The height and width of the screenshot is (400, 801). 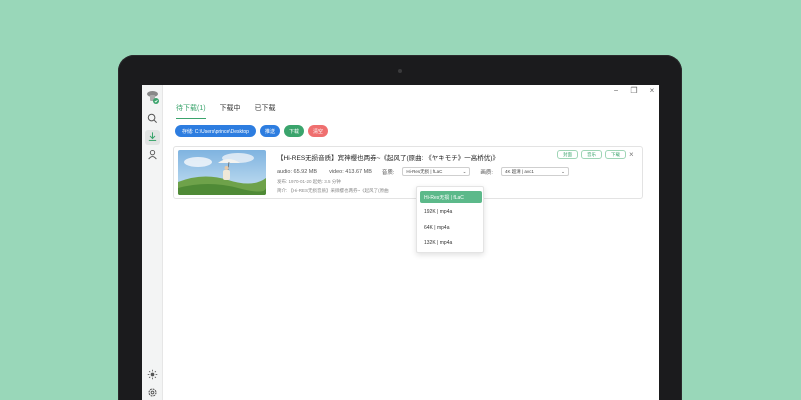 I want to click on sidebar-item-theme, so click(x=152, y=375).